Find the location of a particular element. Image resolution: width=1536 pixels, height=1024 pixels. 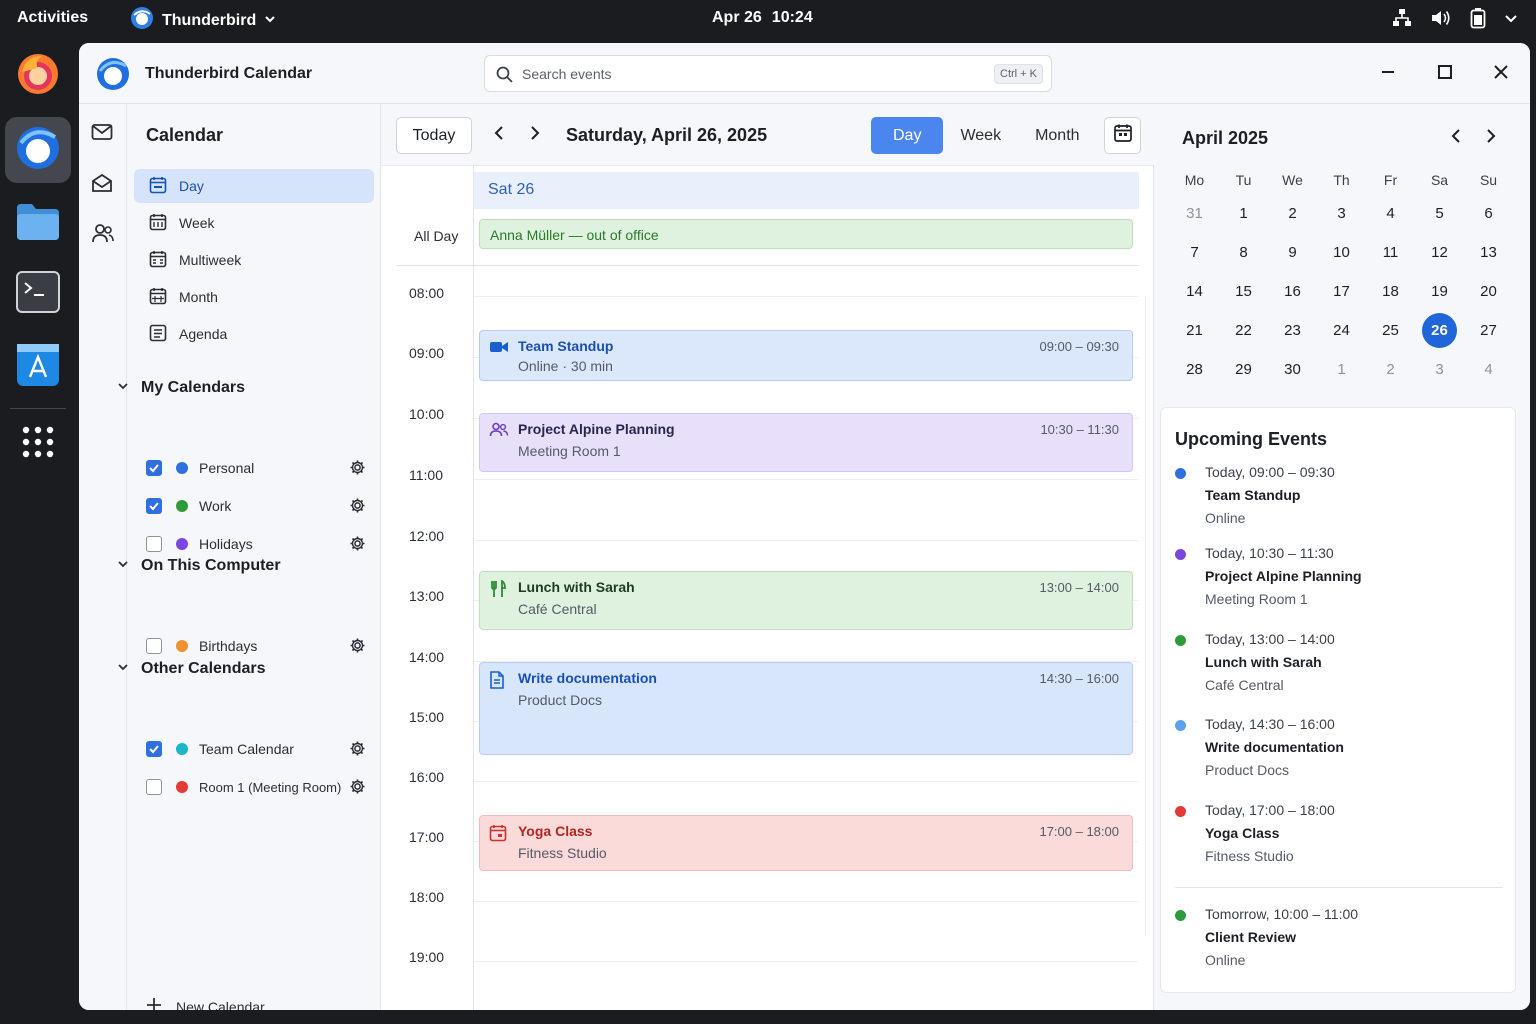

day-cell: 3 is located at coordinates (1439, 369).